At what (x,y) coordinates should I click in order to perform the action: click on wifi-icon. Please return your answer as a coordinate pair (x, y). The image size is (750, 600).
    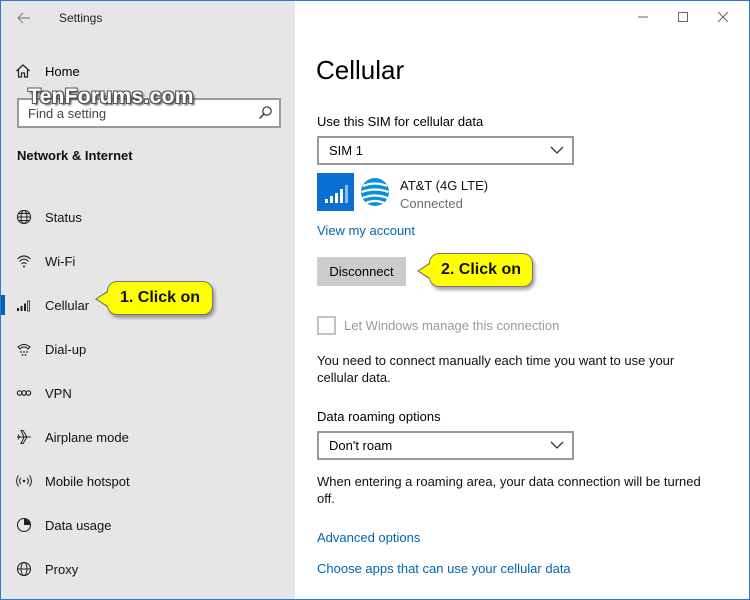
    Looking at the image, I should click on (24, 261).